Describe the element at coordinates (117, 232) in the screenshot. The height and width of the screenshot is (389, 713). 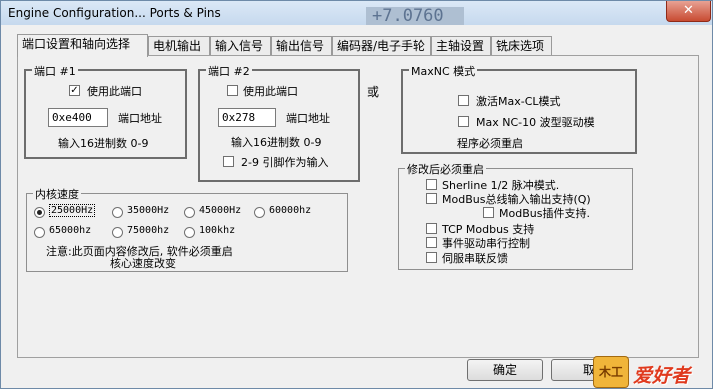
I see `kernel-75000-radio` at that location.